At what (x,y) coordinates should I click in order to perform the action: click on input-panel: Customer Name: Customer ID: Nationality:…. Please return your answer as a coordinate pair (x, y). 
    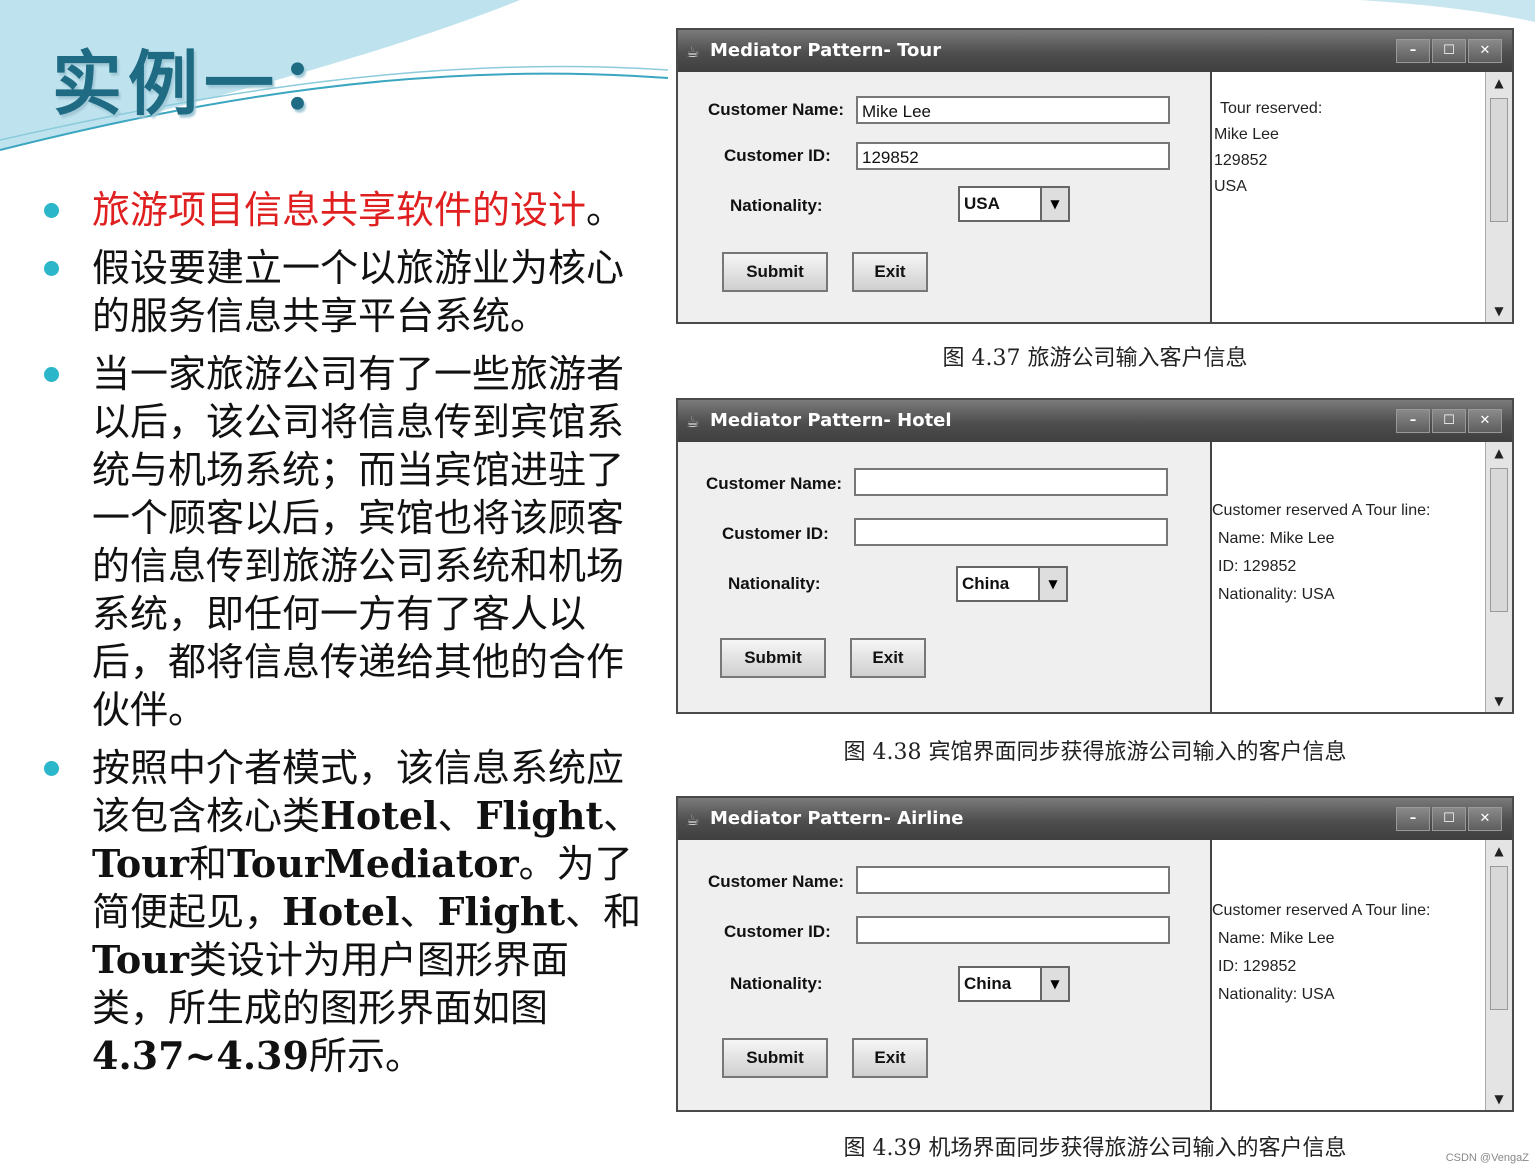
    Looking at the image, I should click on (945, 975).